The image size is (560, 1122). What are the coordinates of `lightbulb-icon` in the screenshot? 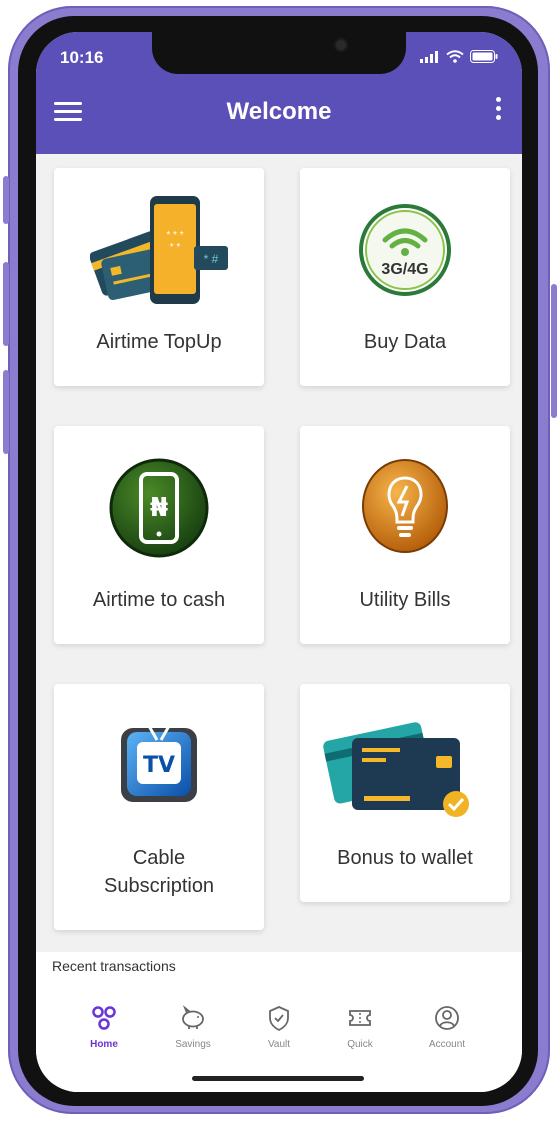 It's located at (405, 506).